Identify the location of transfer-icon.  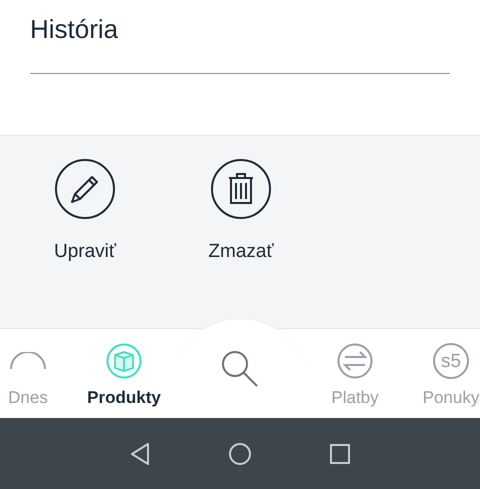
(355, 361).